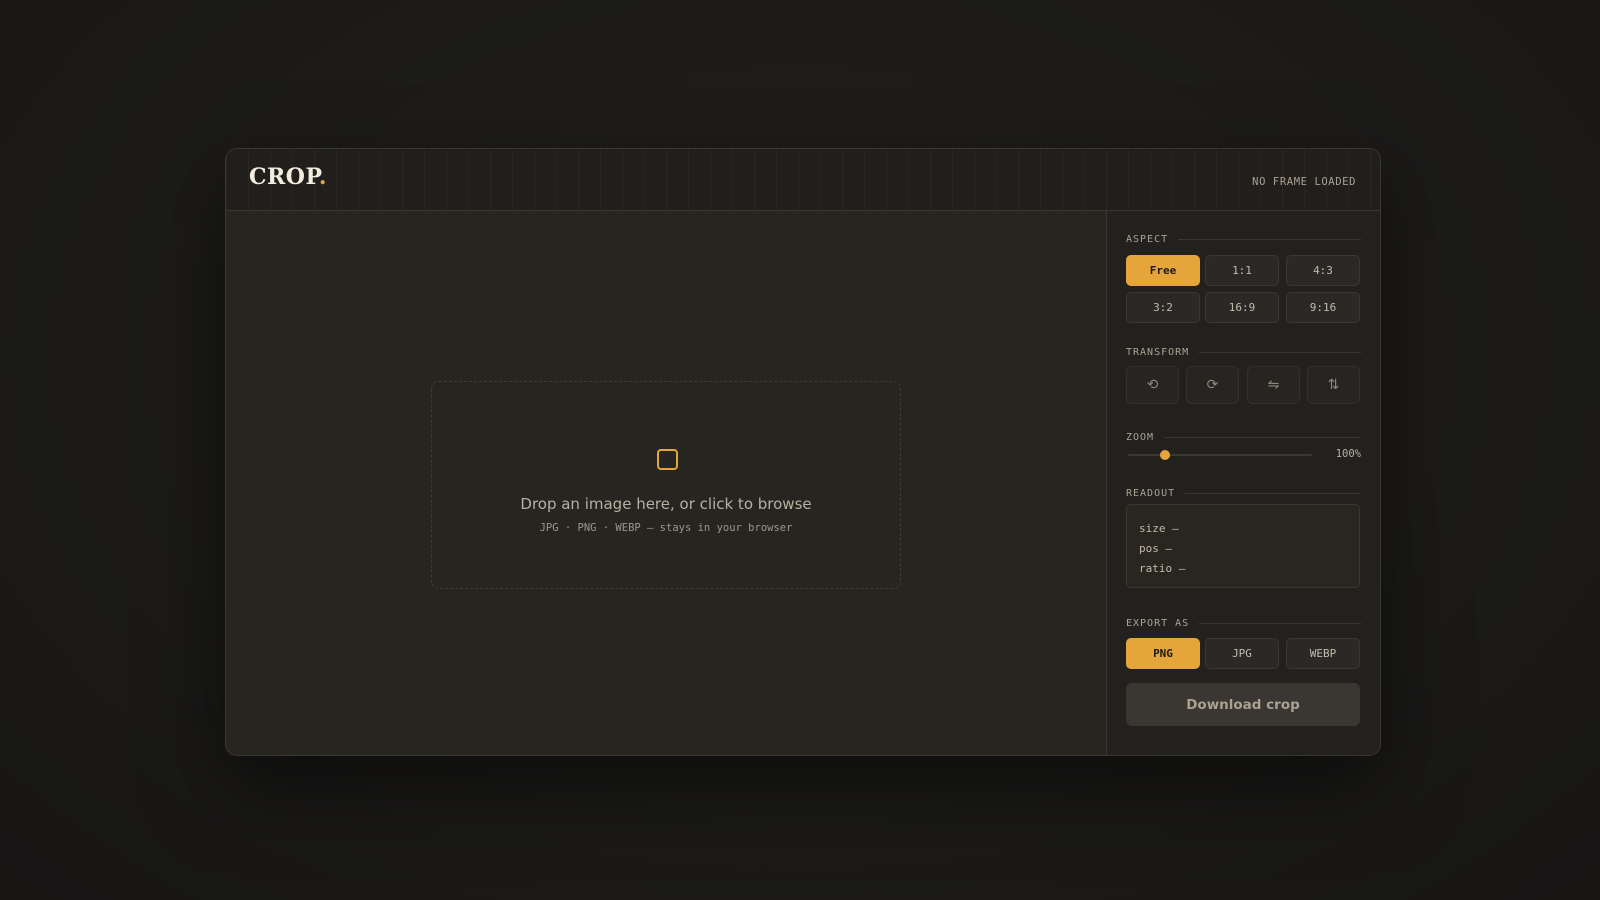 Image resolution: width=1600 pixels, height=900 pixels. What do you see at coordinates (1151, 493) in the screenshot?
I see `readout-label: READOUT` at bounding box center [1151, 493].